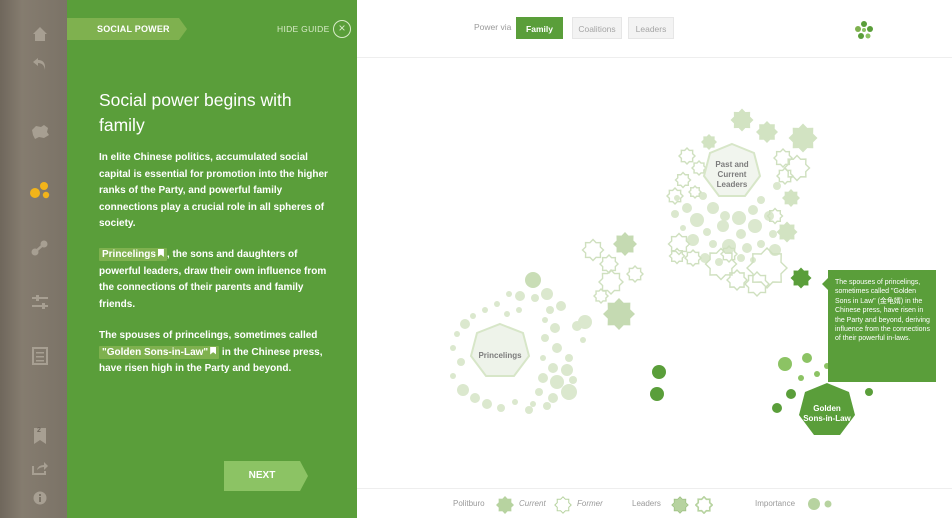  I want to click on tab-leaders: Leaders, so click(651, 28).